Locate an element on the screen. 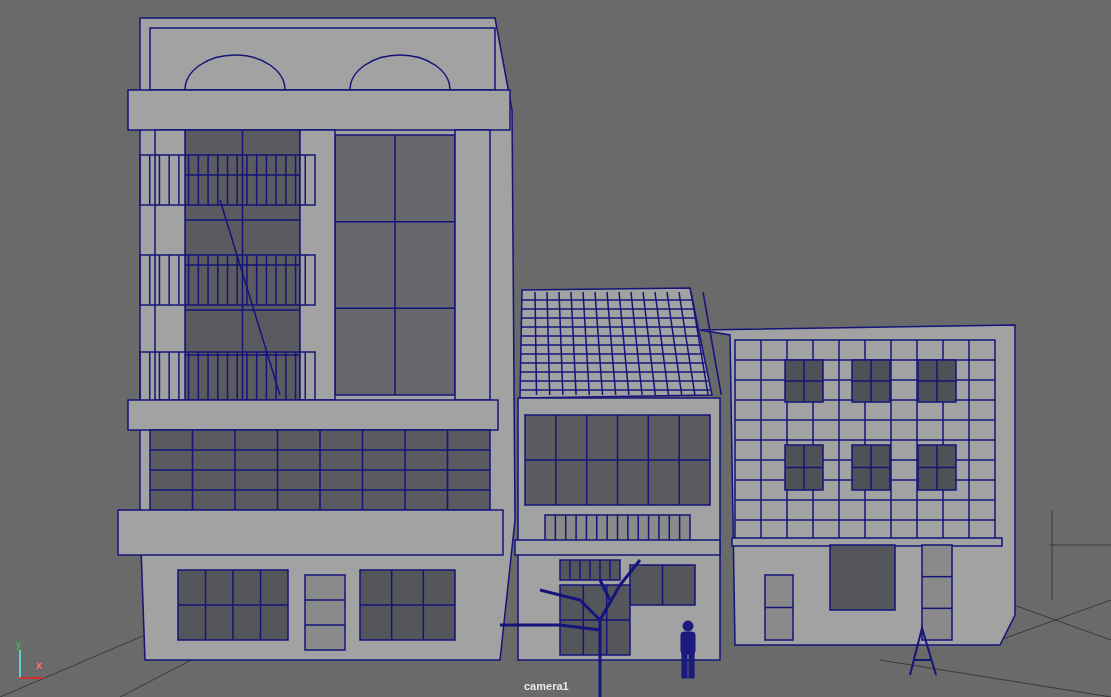 The width and height of the screenshot is (1111, 697). axis-label: x is located at coordinates (39, 665).